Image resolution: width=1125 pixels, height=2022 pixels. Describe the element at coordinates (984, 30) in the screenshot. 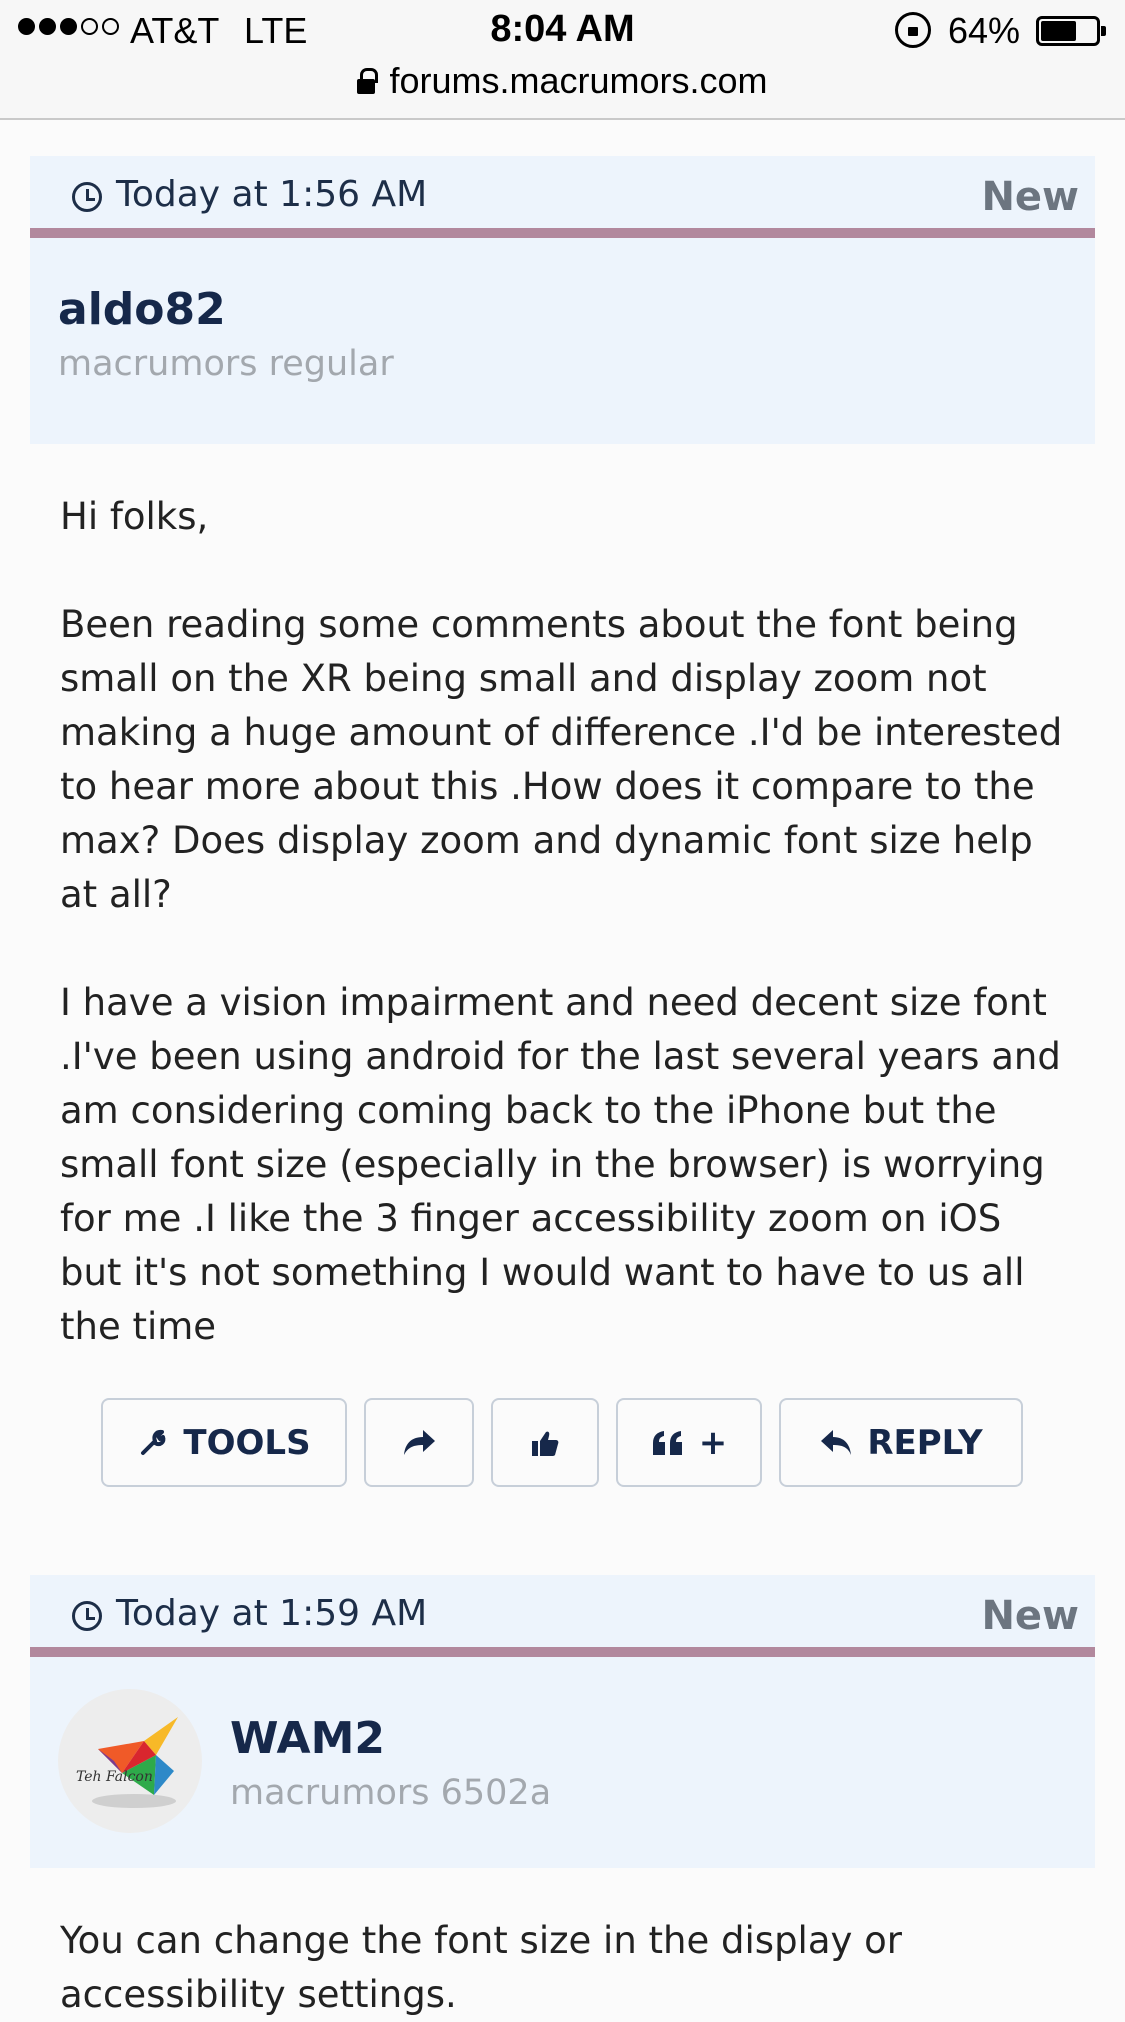

I see `battery-percent: 64%` at that location.